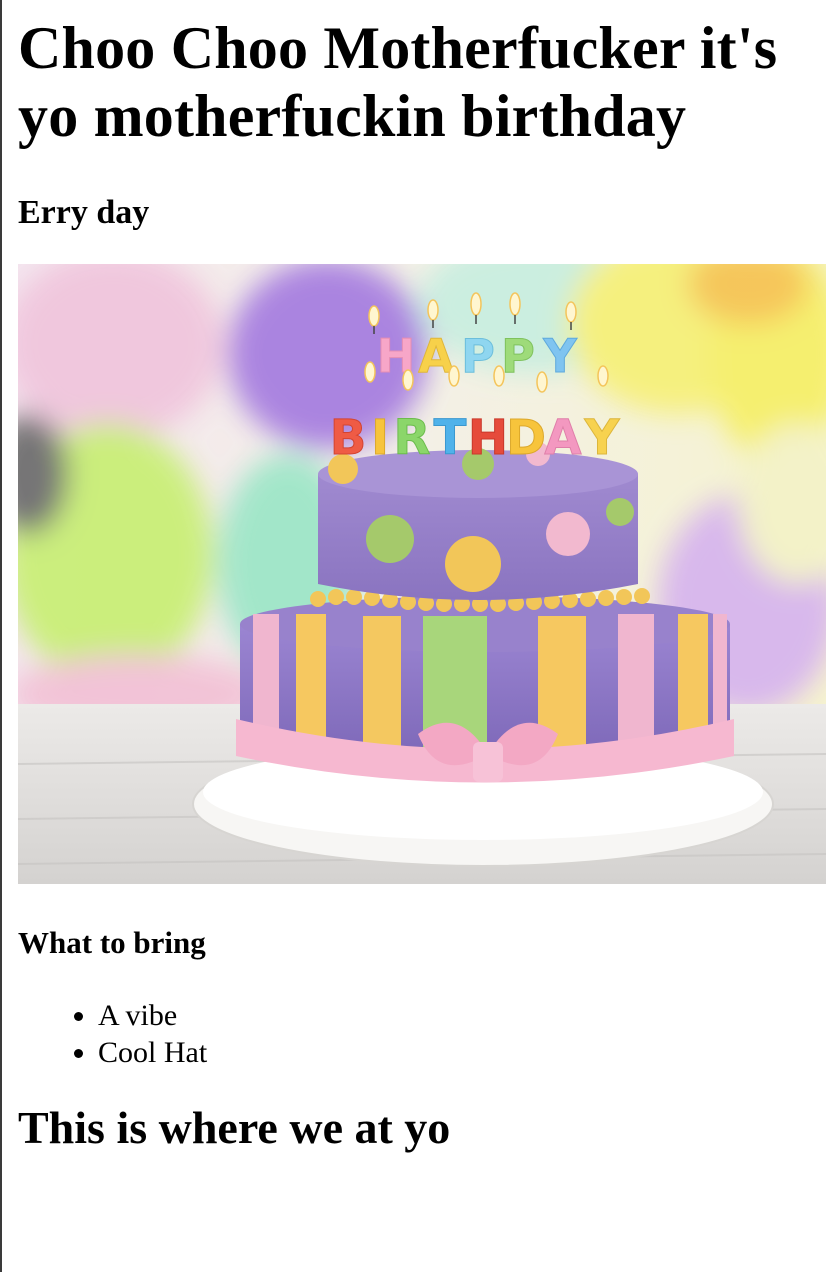 Image resolution: width=826 pixels, height=1272 pixels. What do you see at coordinates (112, 942) in the screenshot?
I see `what-to-bring-heading: What to bring` at bounding box center [112, 942].